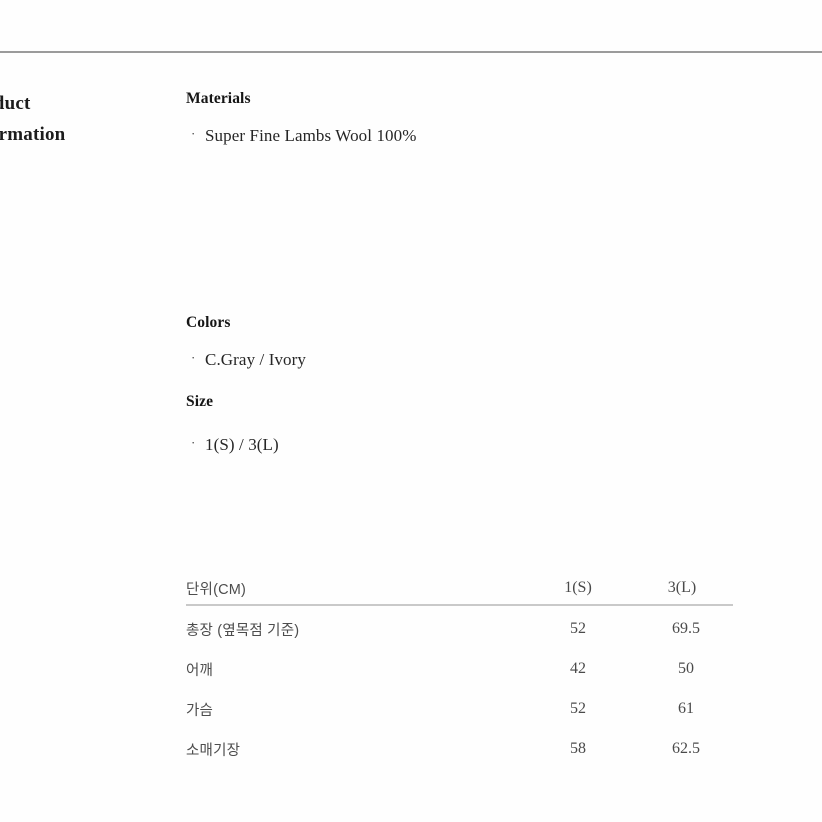 The height and width of the screenshot is (822, 822). What do you see at coordinates (686, 748) in the screenshot?
I see `size-row-value-l: 62.5` at bounding box center [686, 748].